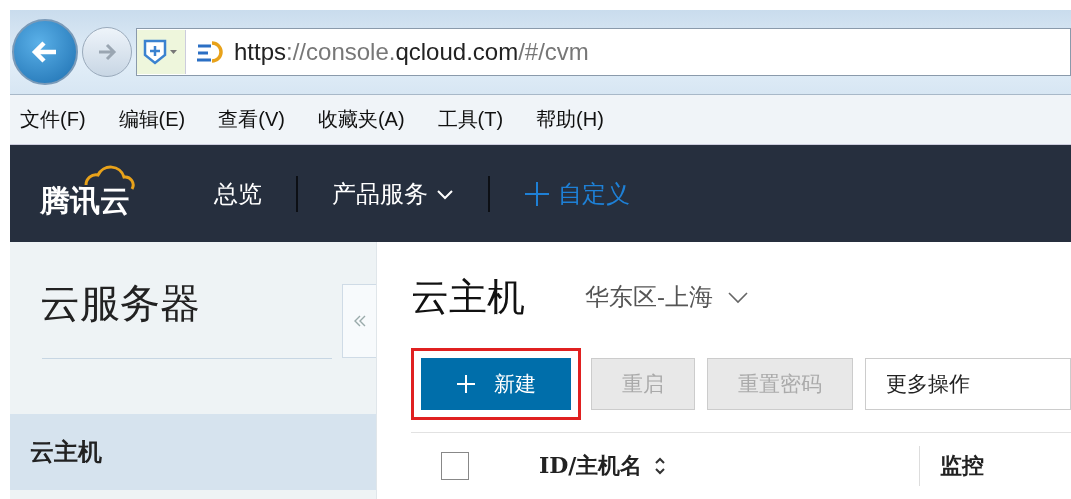  I want to click on forward-arrow-icon, so click(107, 52).